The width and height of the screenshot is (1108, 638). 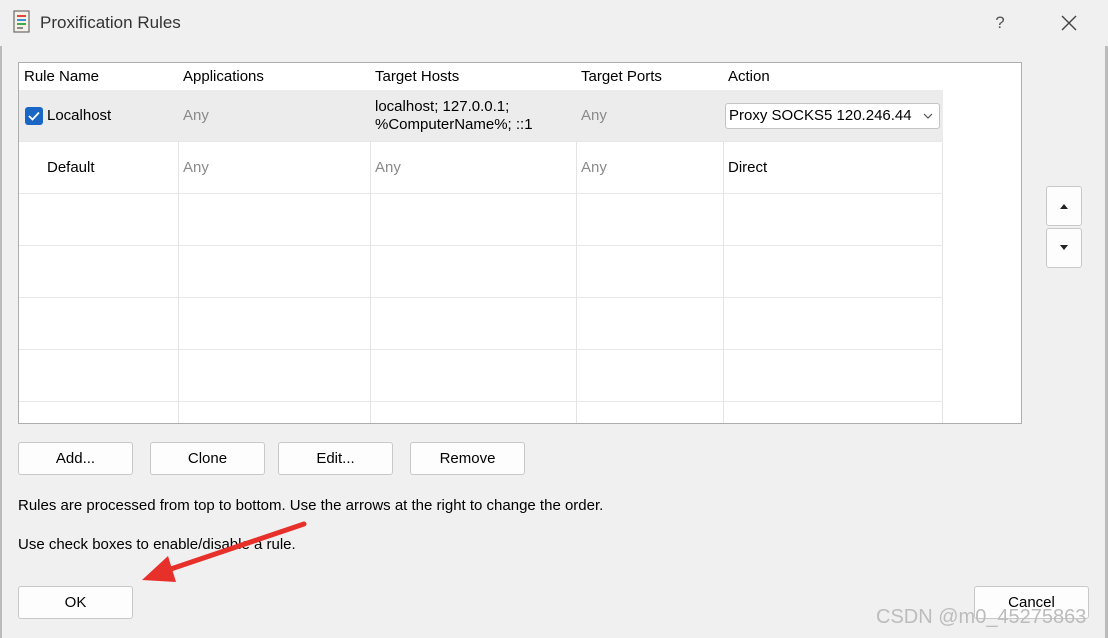 What do you see at coordinates (748, 167) in the screenshot?
I see `action-cell: Direct` at bounding box center [748, 167].